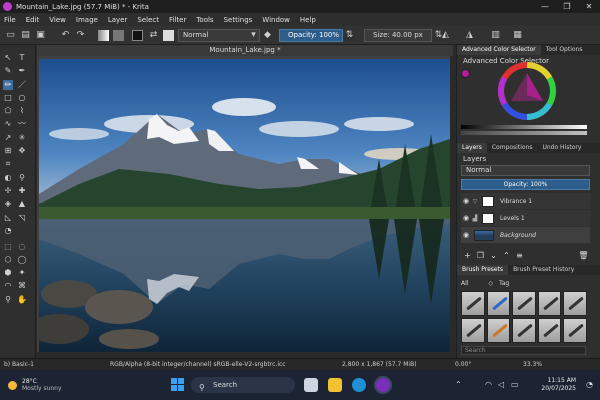 The height and width of the screenshot is (400, 600). What do you see at coordinates (458, 384) in the screenshot?
I see `chevron-up-icon: ⌃` at bounding box center [458, 384].